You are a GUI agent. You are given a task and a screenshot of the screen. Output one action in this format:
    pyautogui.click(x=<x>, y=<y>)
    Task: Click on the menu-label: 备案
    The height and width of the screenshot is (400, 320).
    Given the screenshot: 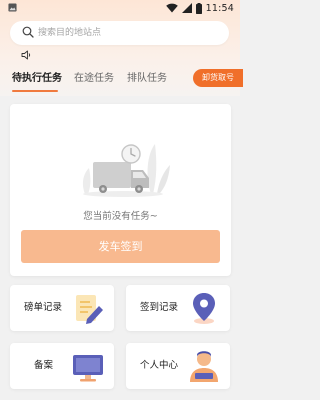 What is the action you would take?
    pyautogui.click(x=44, y=365)
    